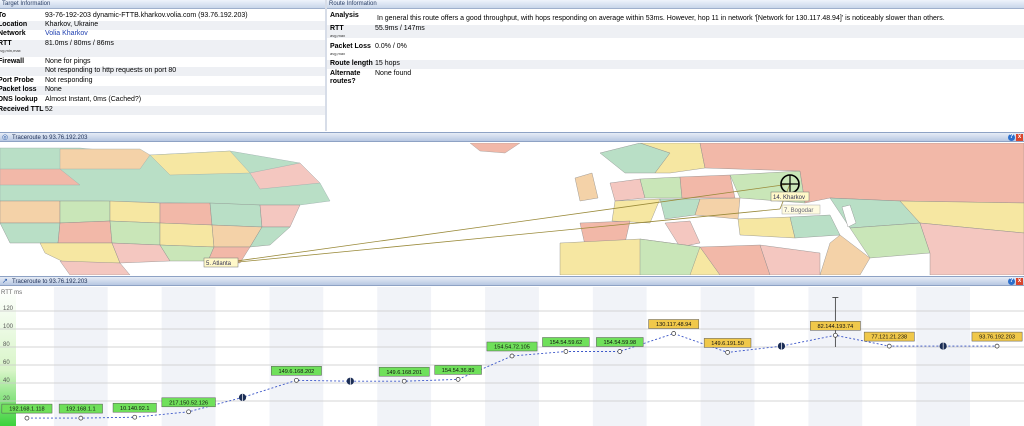 Image resolution: width=1024 pixels, height=426 pixels. Describe the element at coordinates (727, 344) in the screenshot. I see `hop-ip-label: 149.6.191.50` at that location.